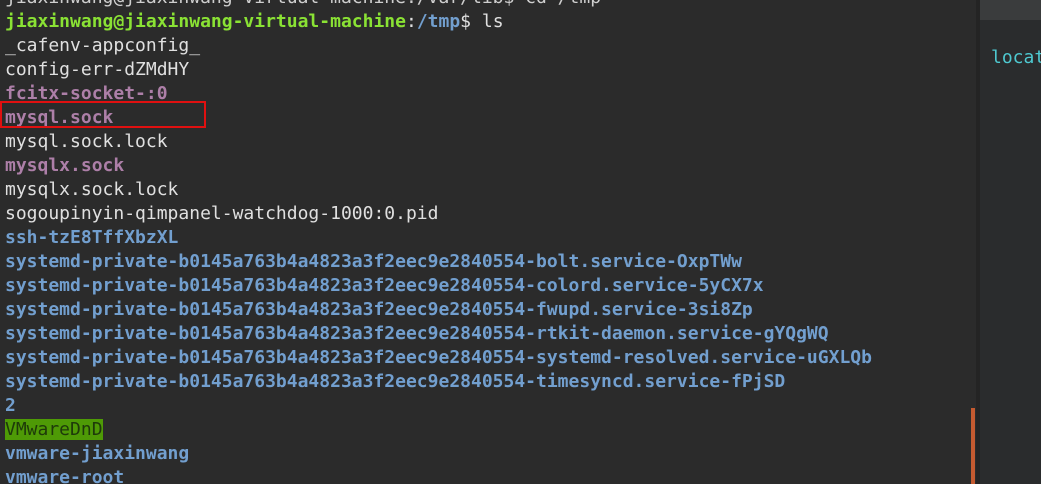  Describe the element at coordinates (438, 430) in the screenshot. I see `list-item: VMwareDnD` at that location.